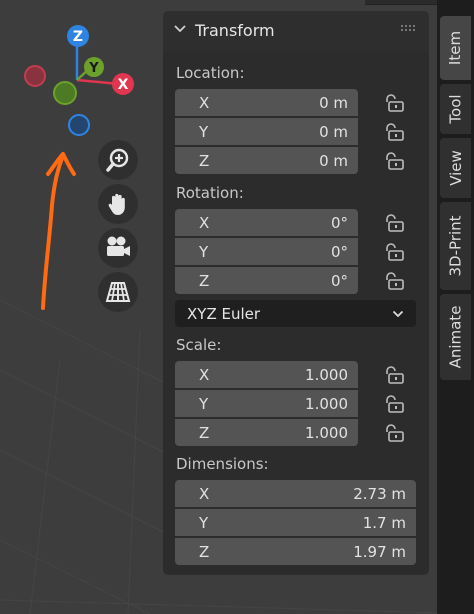 This screenshot has height=614, width=474. I want to click on location-x-field: X 0 m, so click(266, 102).